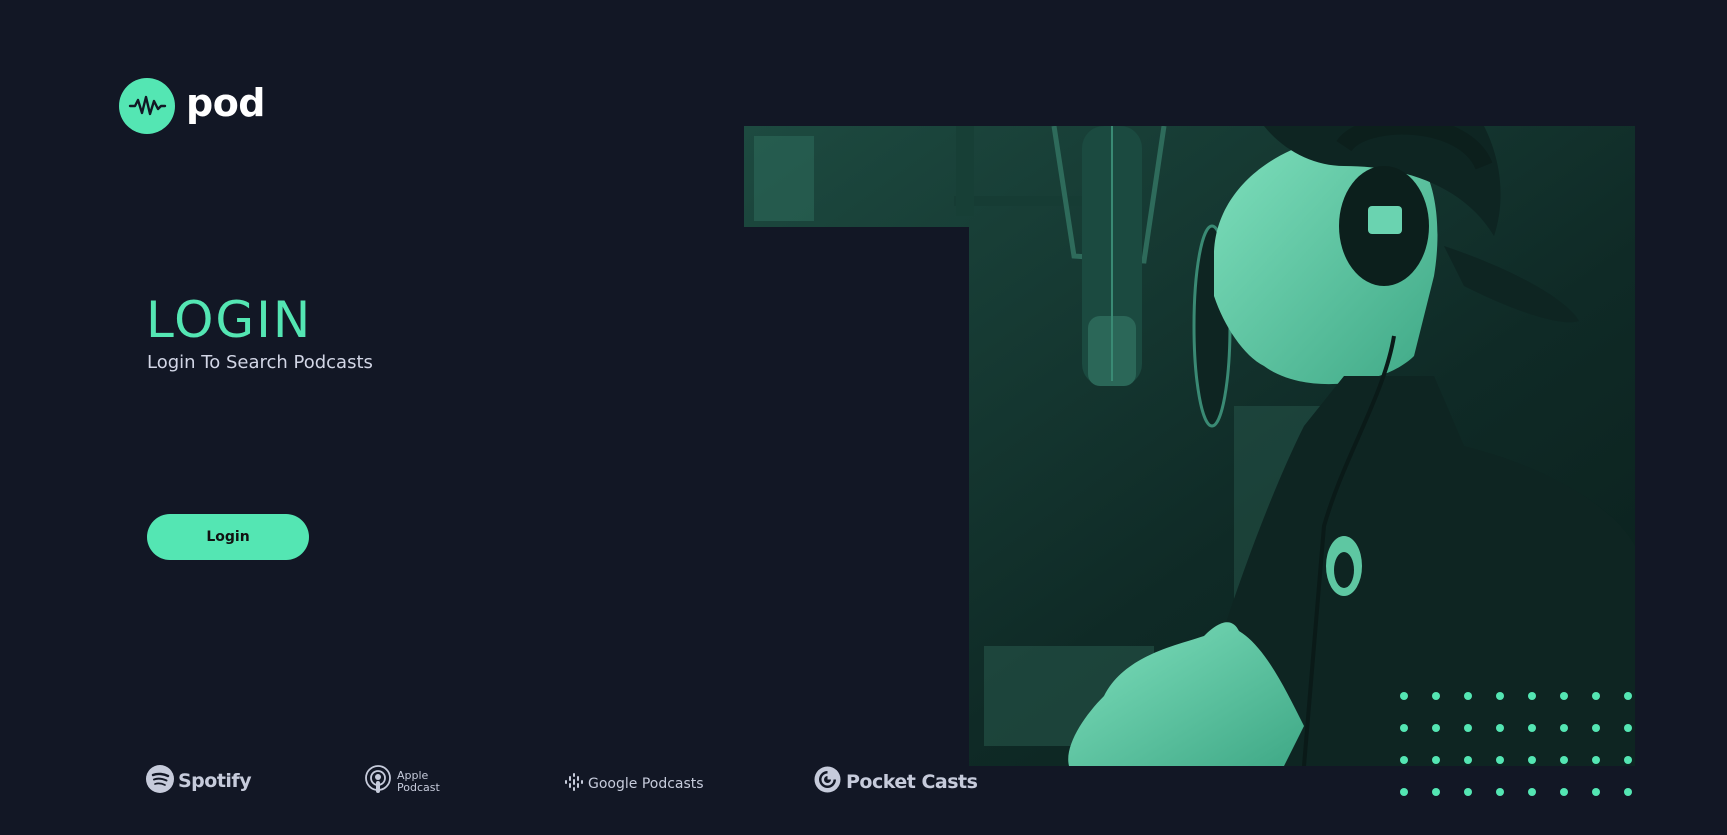 This screenshot has width=1727, height=835. Describe the element at coordinates (260, 362) in the screenshot. I see `page-subtitle: Login To Search Podcasts` at that location.